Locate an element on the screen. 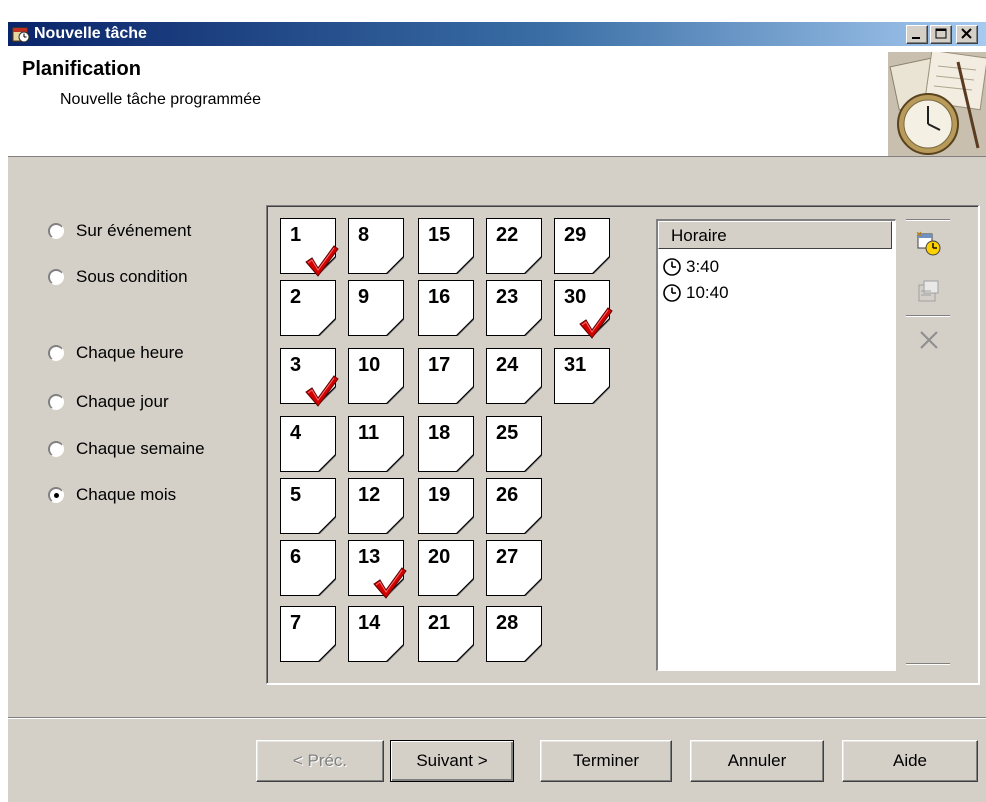 This screenshot has width=986, height=802. window-title: Nouvelle tâche is located at coordinates (90, 33).